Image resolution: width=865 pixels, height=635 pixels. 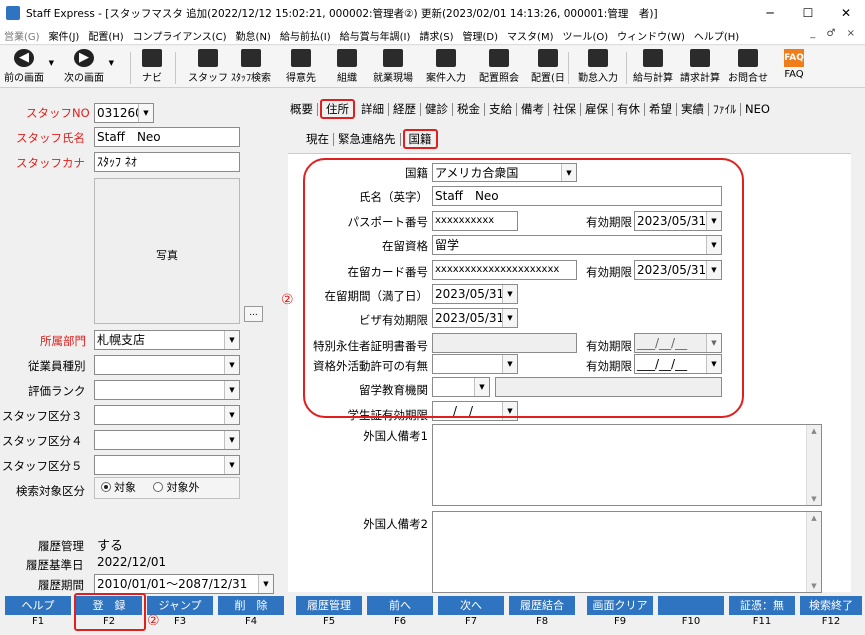 I want to click on faq-button: FAQ FAQ, so click(x=794, y=64).